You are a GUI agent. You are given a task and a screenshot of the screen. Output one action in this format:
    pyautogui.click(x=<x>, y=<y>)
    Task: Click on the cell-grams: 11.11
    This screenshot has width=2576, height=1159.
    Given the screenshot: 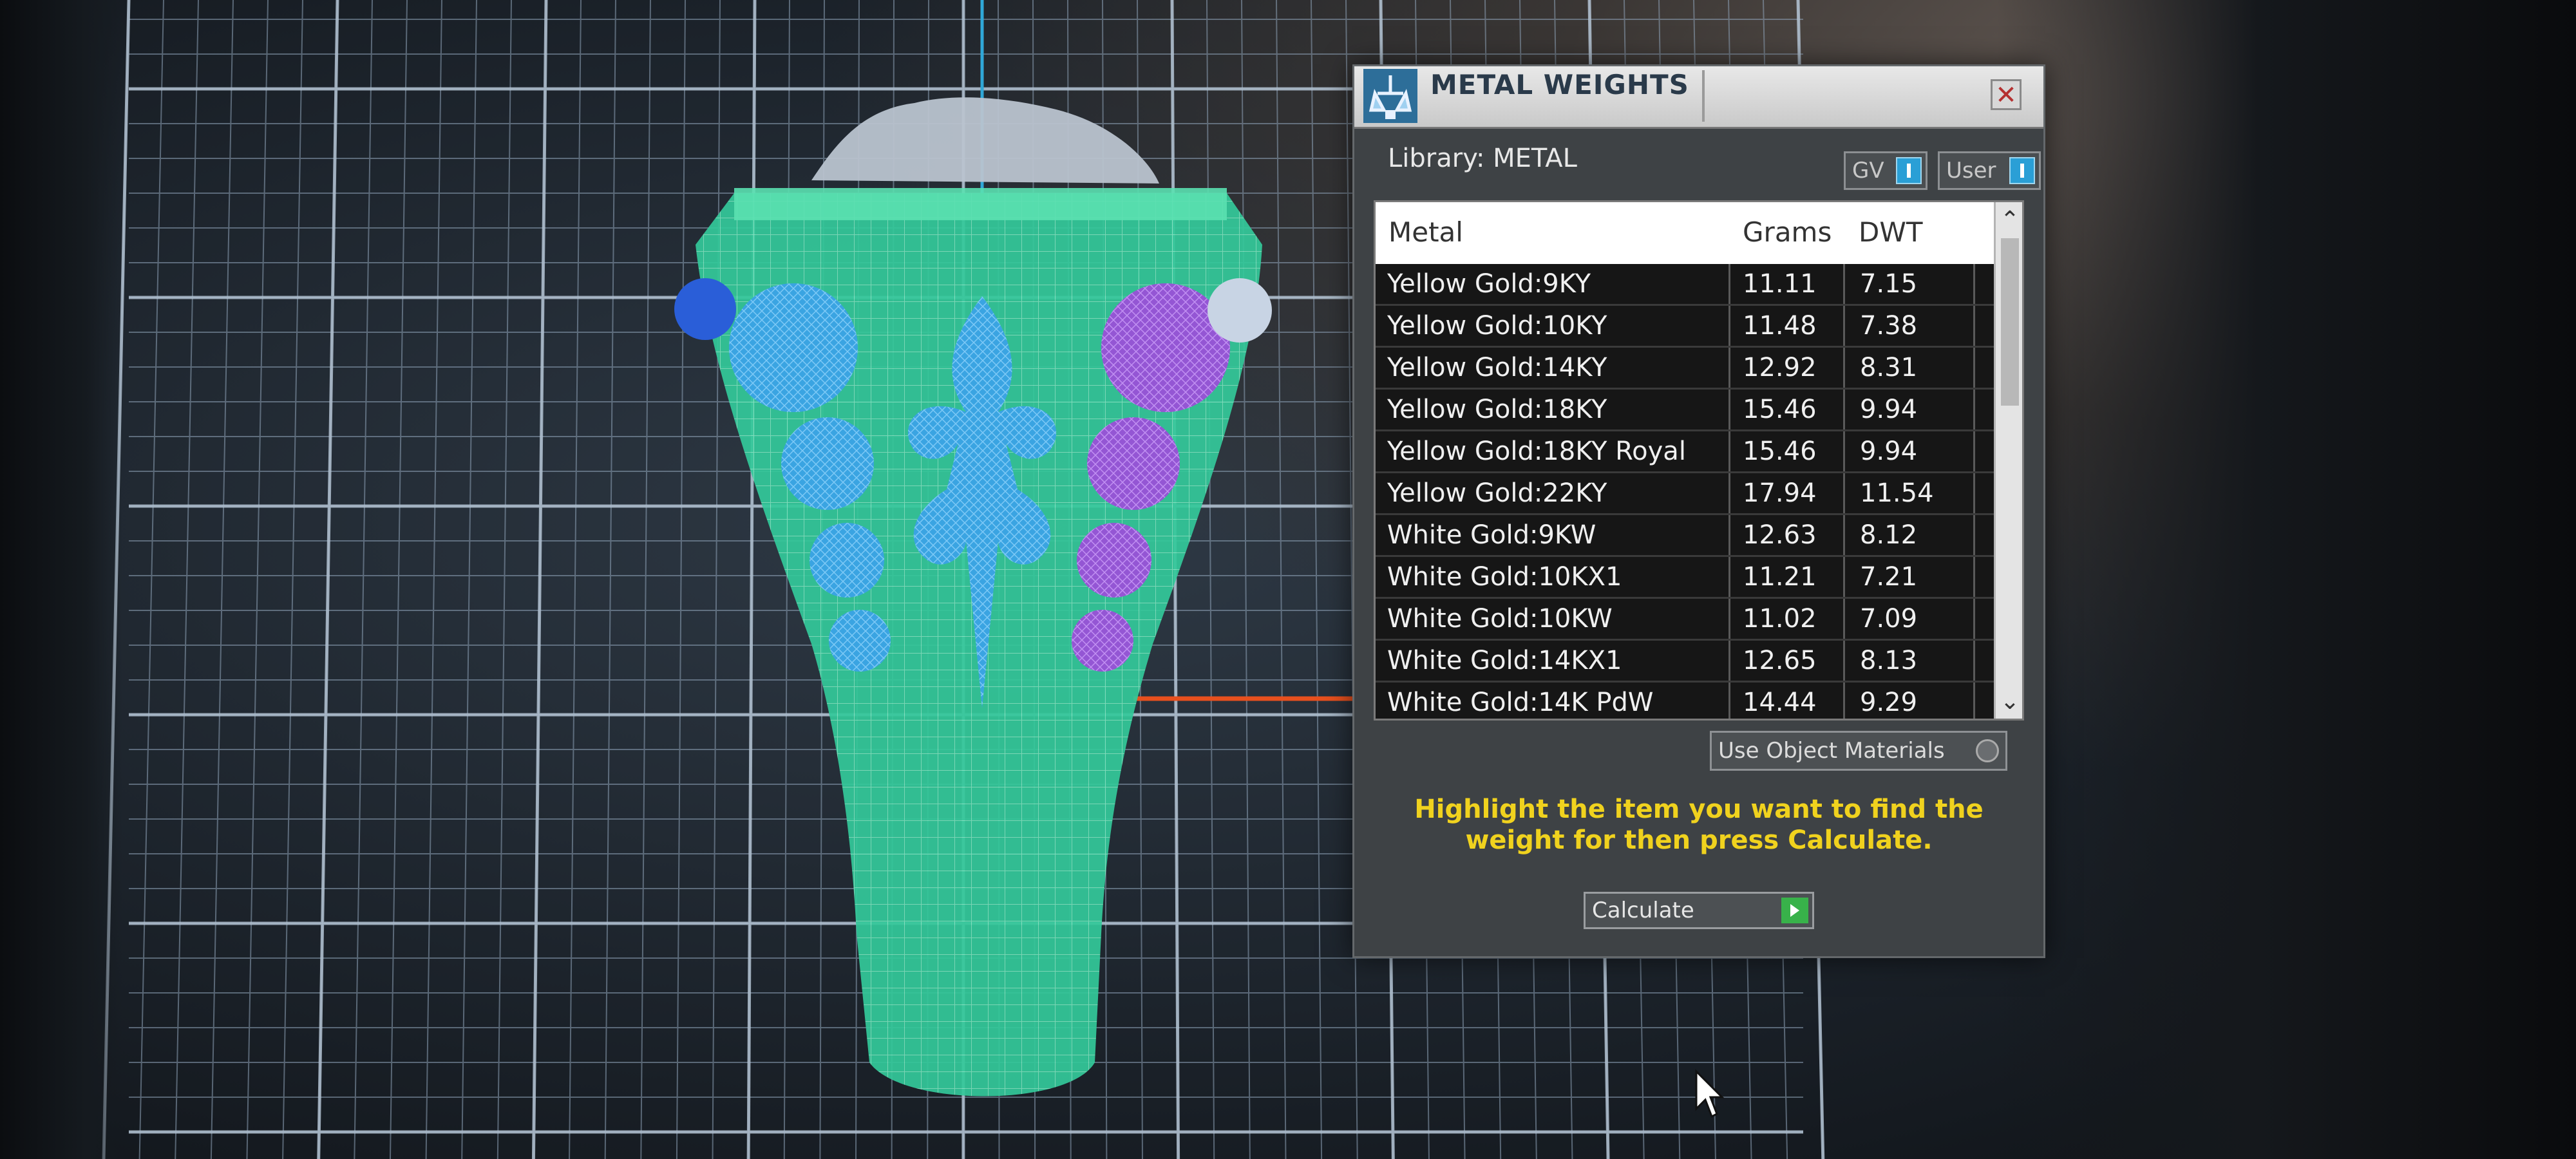 What is the action you would take?
    pyautogui.click(x=1780, y=284)
    